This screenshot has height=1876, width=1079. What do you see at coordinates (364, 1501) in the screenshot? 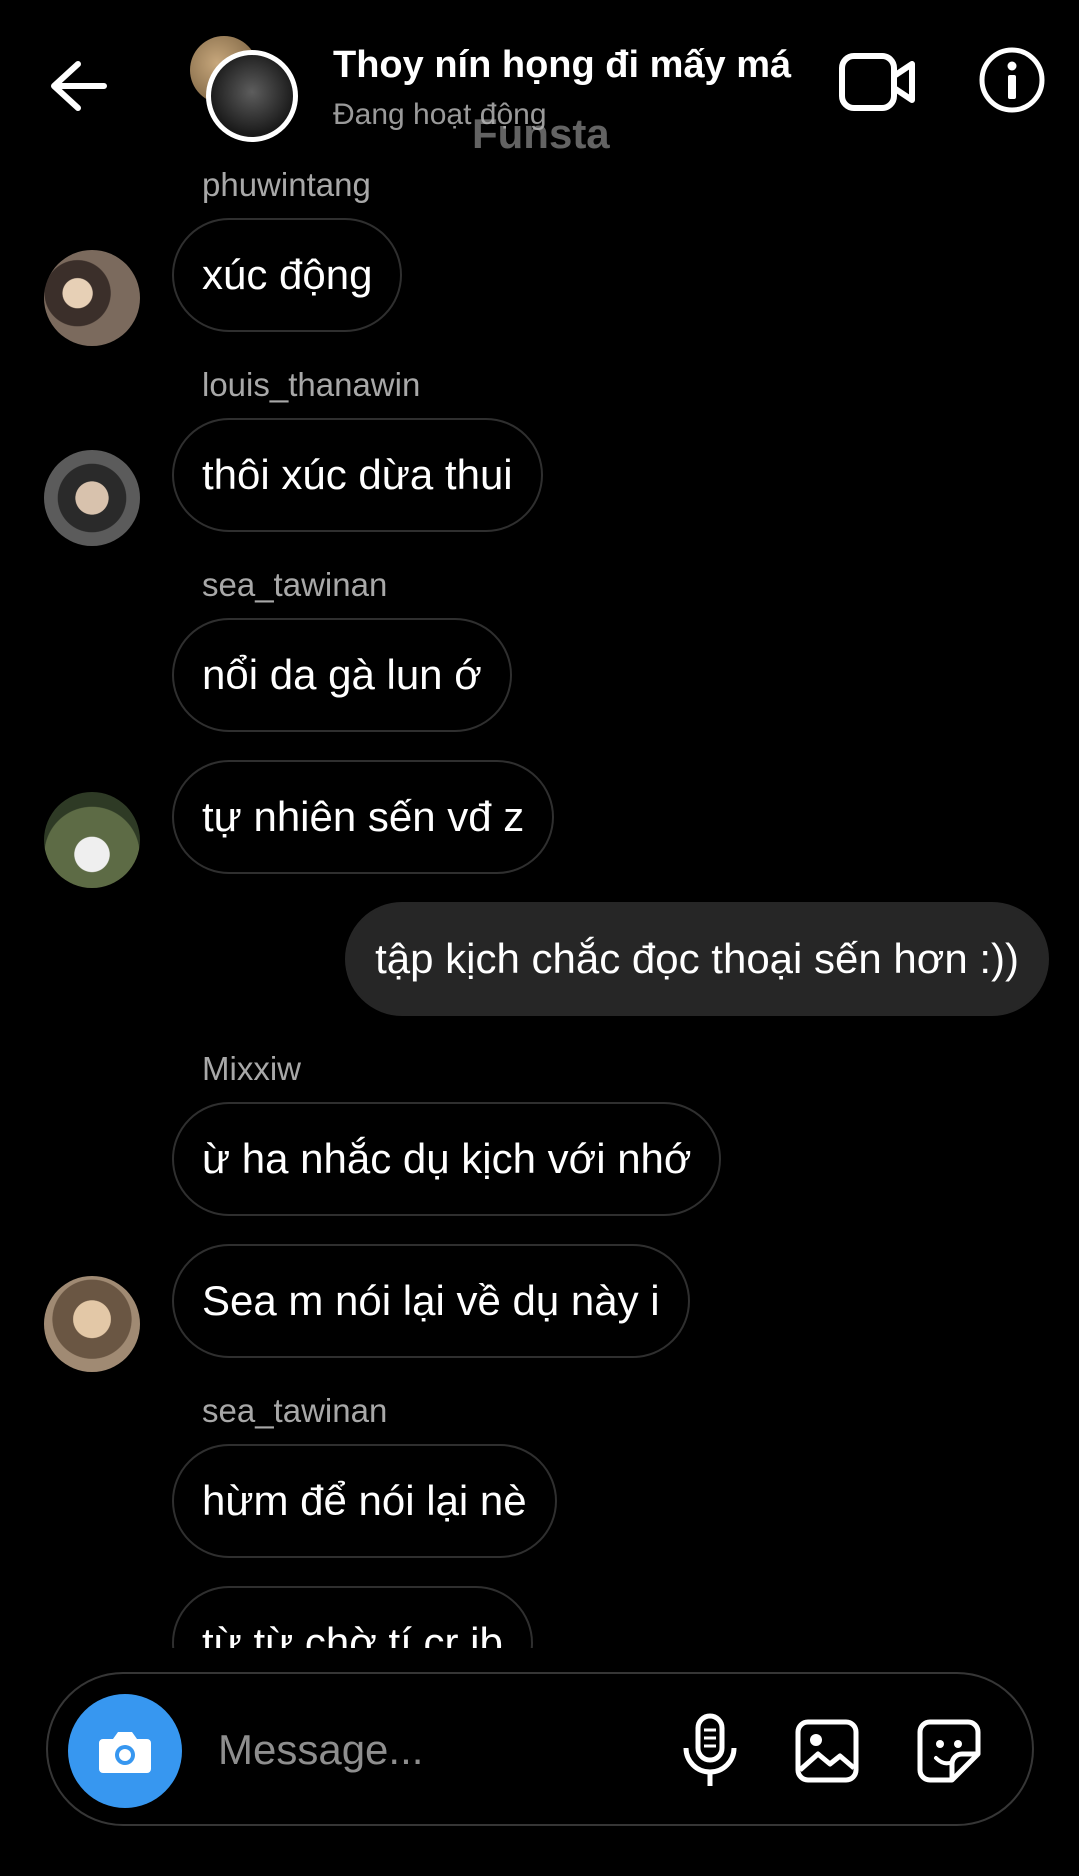
I see `message-bubble: hừm để nói lại nè` at bounding box center [364, 1501].